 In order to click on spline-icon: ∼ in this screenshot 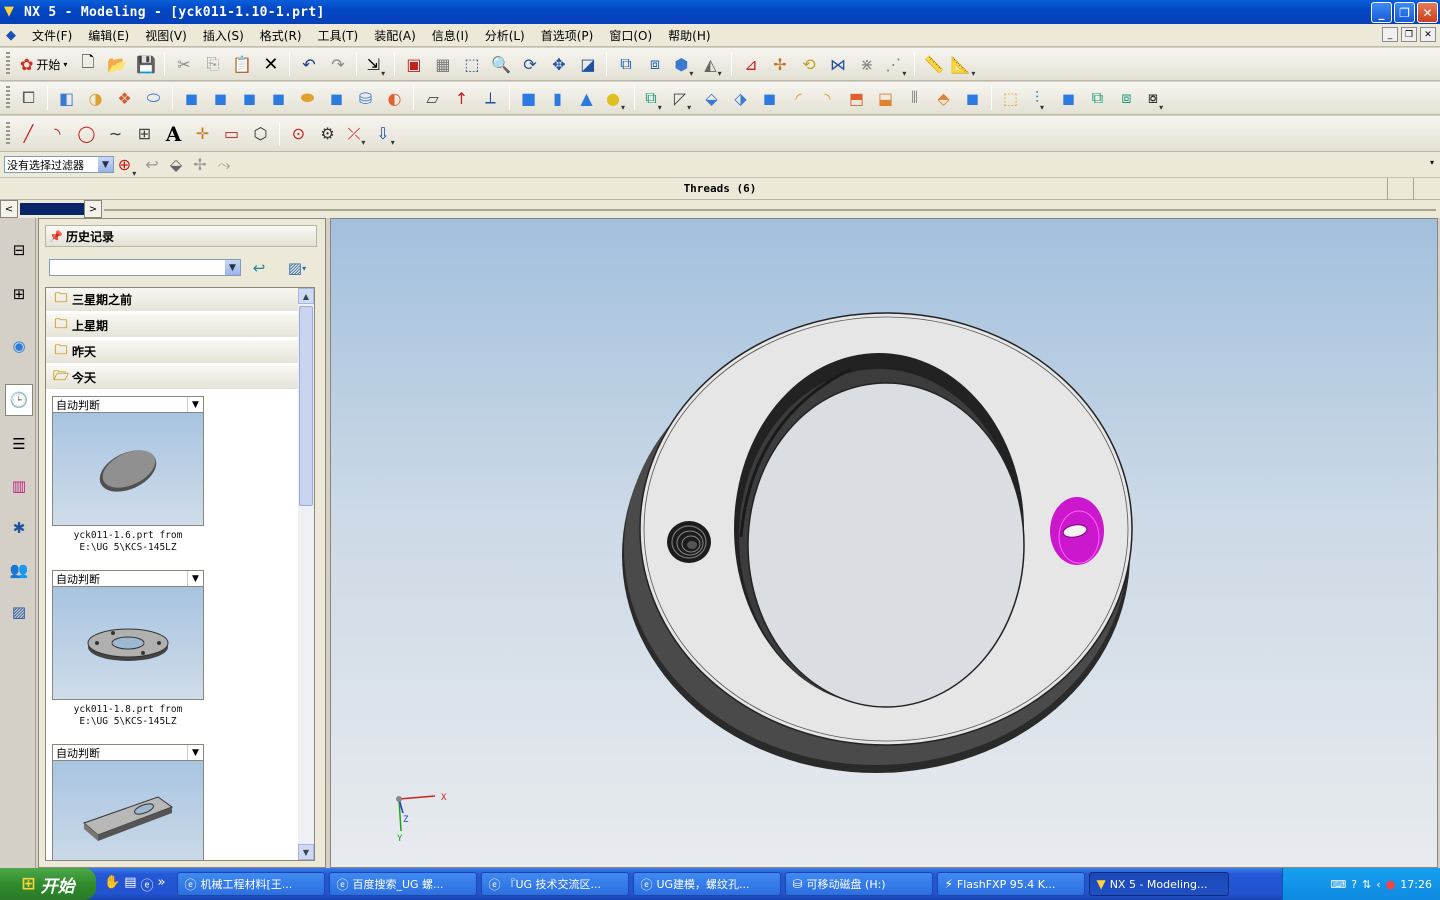, I will do `click(115, 133)`.